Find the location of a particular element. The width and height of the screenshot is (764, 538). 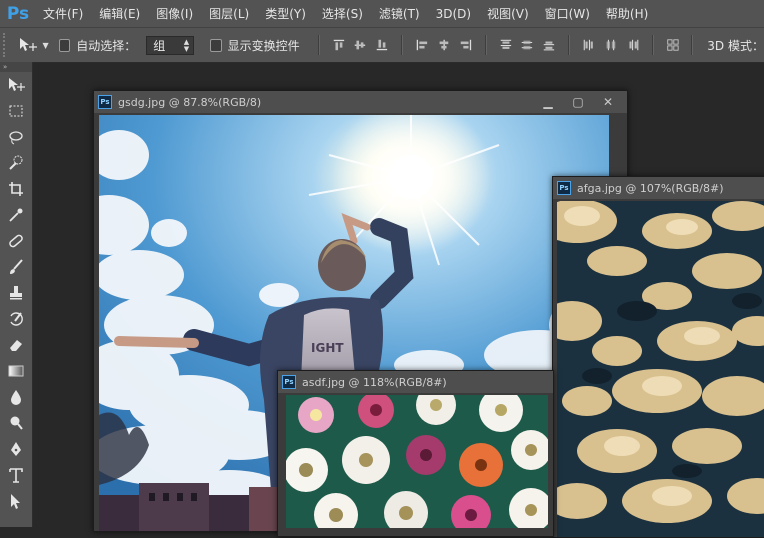

menu-window: 窗口(W) is located at coordinates (568, 13).